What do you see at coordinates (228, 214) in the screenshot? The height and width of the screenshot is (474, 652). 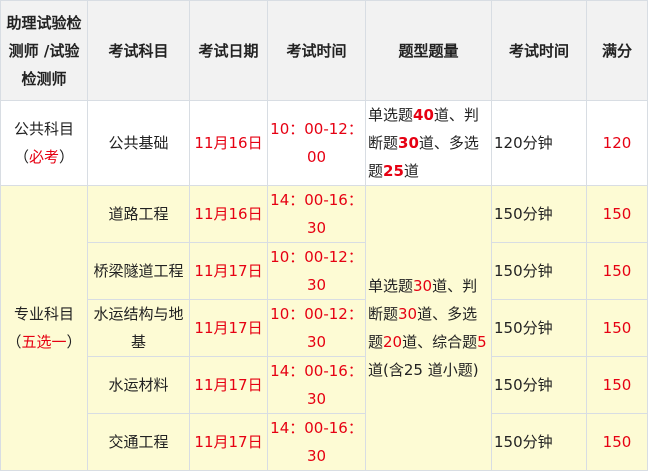 I see `pro-date: 11月16日` at bounding box center [228, 214].